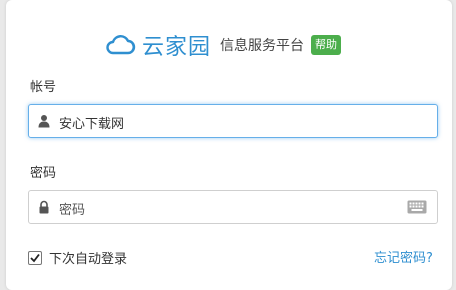 The image size is (456, 290). Describe the element at coordinates (233, 121) in the screenshot. I see `account-field: 安心下载网` at that location.